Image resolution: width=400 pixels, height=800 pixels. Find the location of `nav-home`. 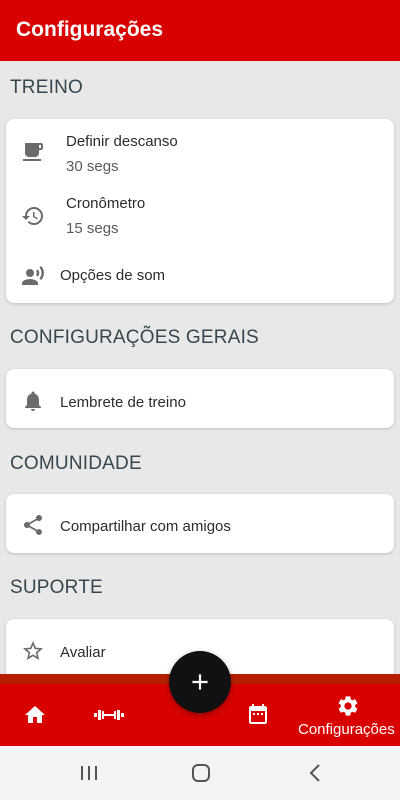

nav-home is located at coordinates (35, 715).